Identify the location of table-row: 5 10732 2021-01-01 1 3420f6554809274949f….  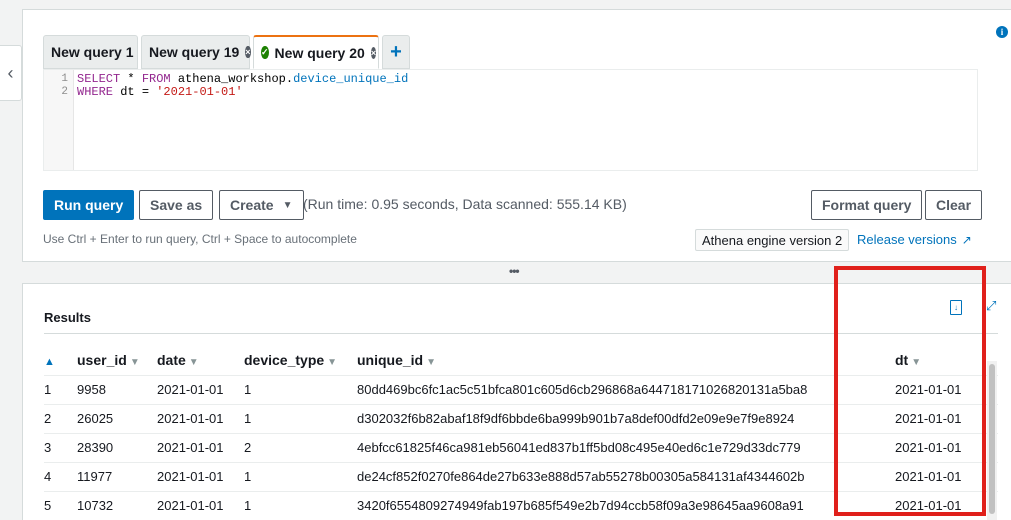
(521, 505).